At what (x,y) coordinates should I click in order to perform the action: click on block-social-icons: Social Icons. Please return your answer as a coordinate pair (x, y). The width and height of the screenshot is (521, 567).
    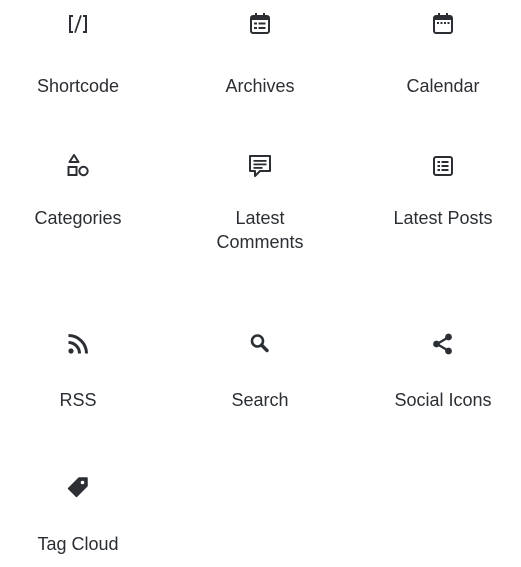
    Looking at the image, I should click on (443, 371).